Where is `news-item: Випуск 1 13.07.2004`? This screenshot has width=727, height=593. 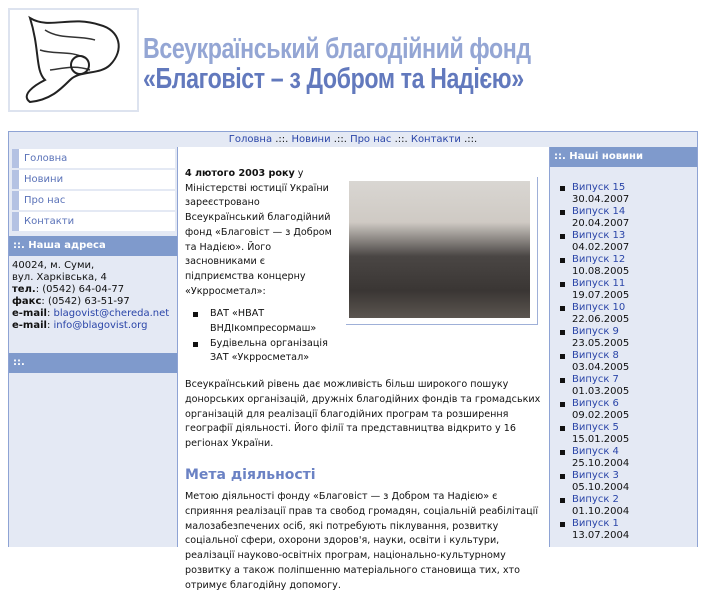
news-item: Випуск 1 13.07.2004 is located at coordinates (628, 530).